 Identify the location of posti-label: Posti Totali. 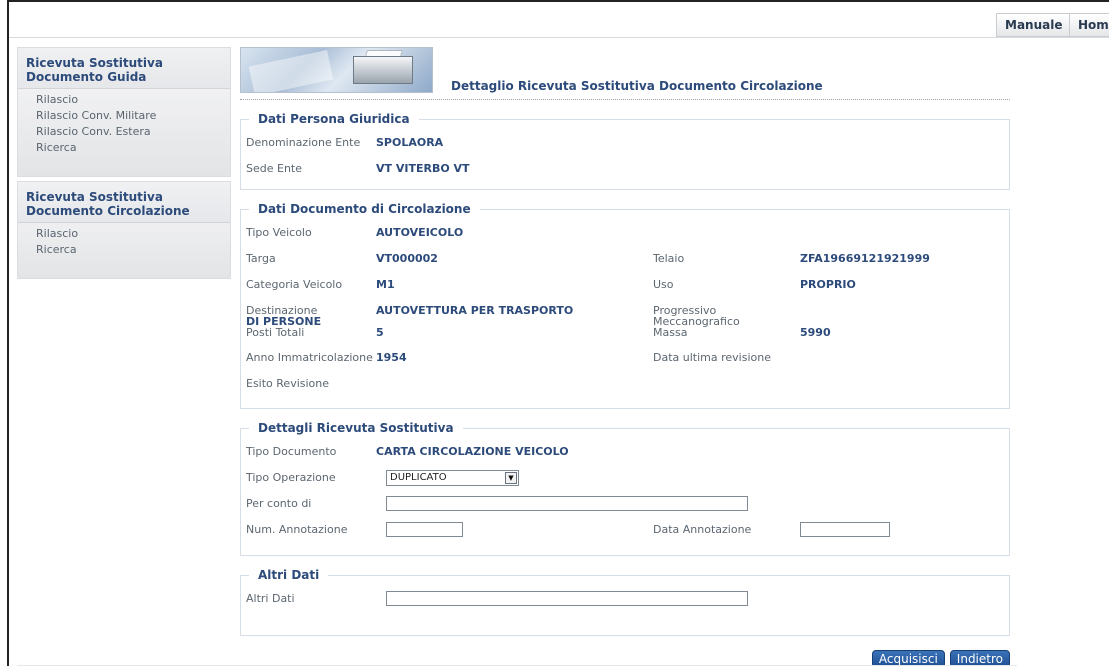
(275, 332).